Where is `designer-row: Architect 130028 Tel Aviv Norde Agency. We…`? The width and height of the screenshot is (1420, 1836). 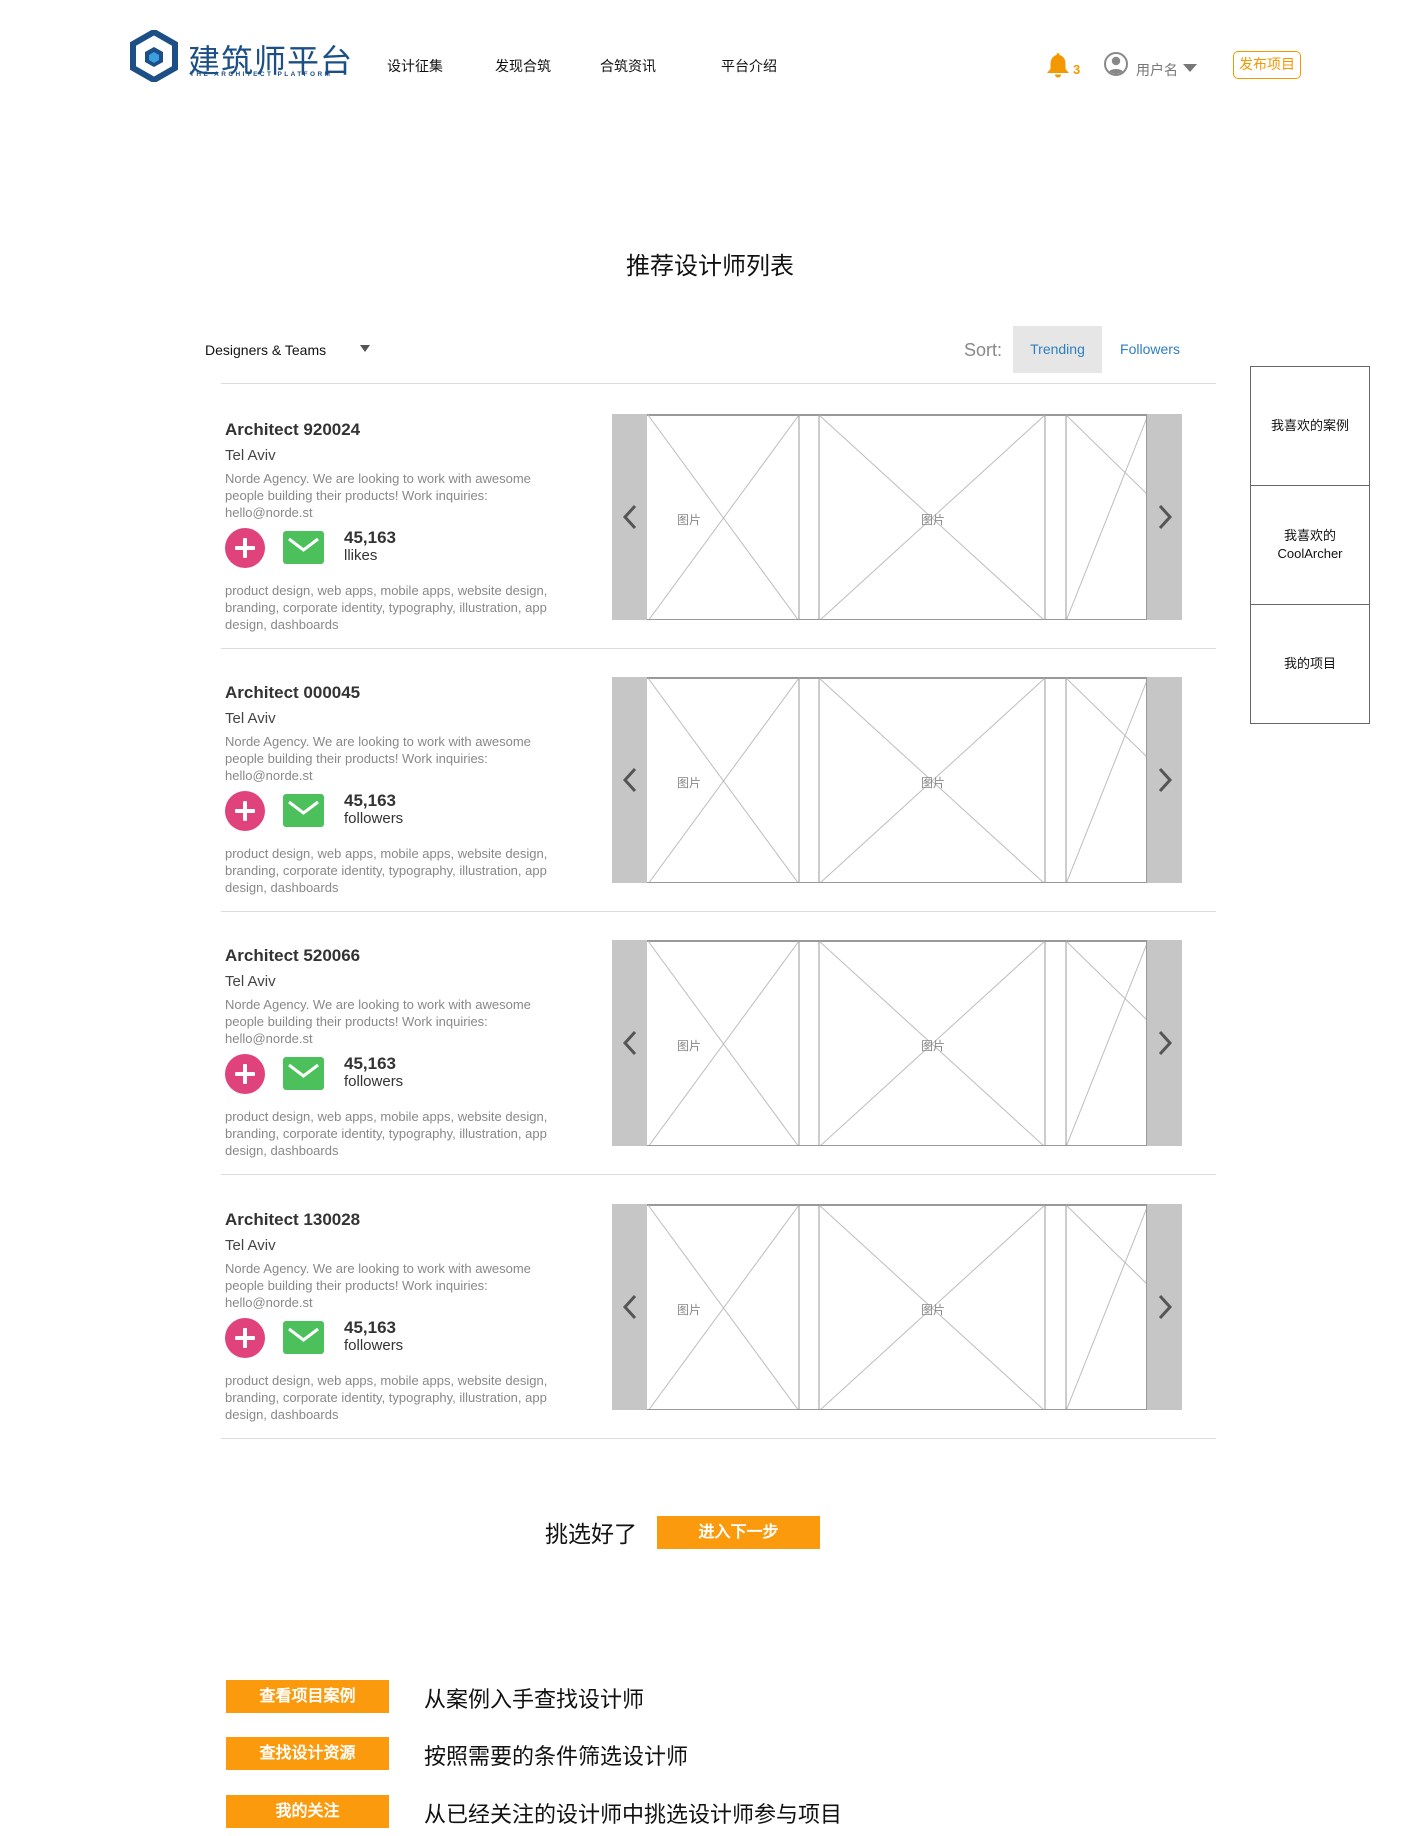
designer-row: Architect 130028 Tel Aviv Norde Agency. We… is located at coordinates (710, 1313).